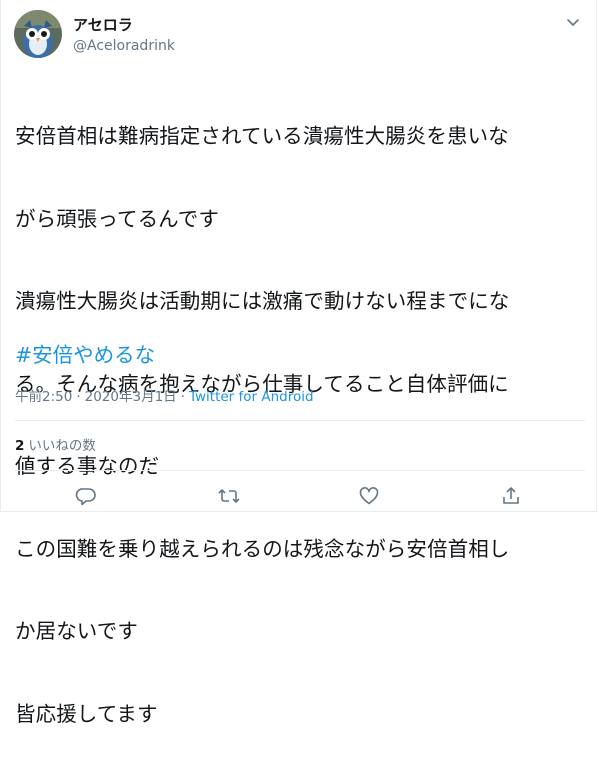 This screenshot has height=783, width=599. What do you see at coordinates (251, 397) in the screenshot?
I see `tweet-source-link: Twitter for Android` at bounding box center [251, 397].